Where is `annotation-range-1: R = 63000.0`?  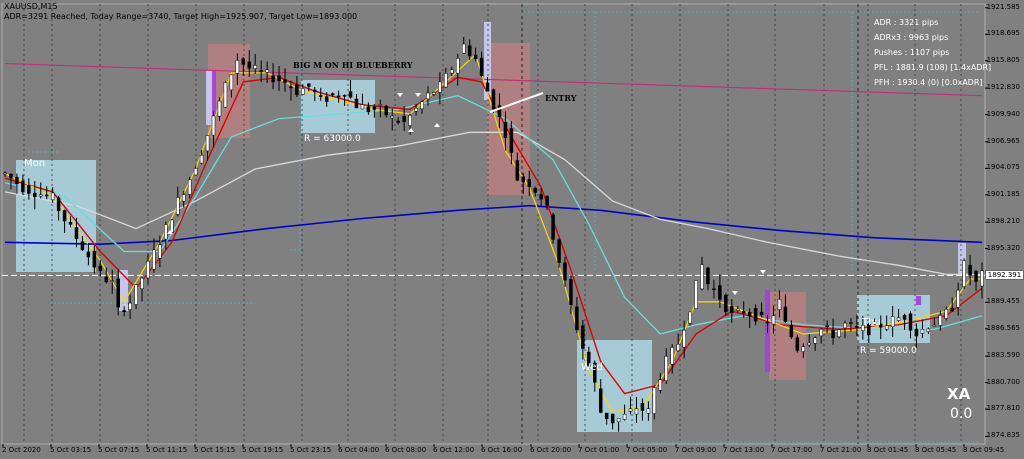
annotation-range-1: R = 63000.0 is located at coordinates (332, 139).